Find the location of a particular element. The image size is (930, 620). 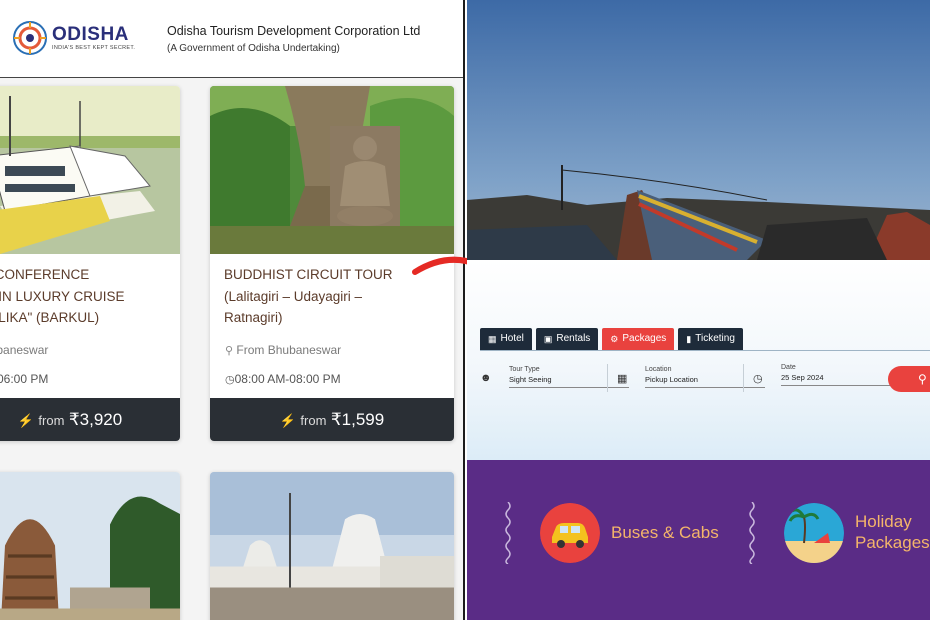

date-value: 25 Sep 2024 is located at coordinates (802, 377).